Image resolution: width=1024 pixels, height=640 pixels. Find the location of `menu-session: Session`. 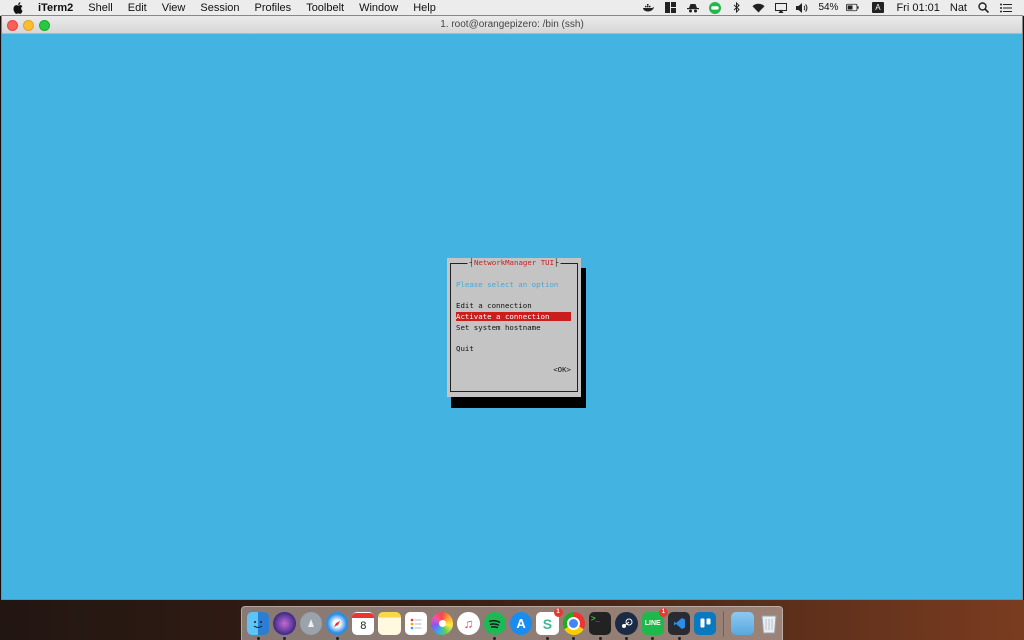

menu-session: Session is located at coordinates (219, 8).